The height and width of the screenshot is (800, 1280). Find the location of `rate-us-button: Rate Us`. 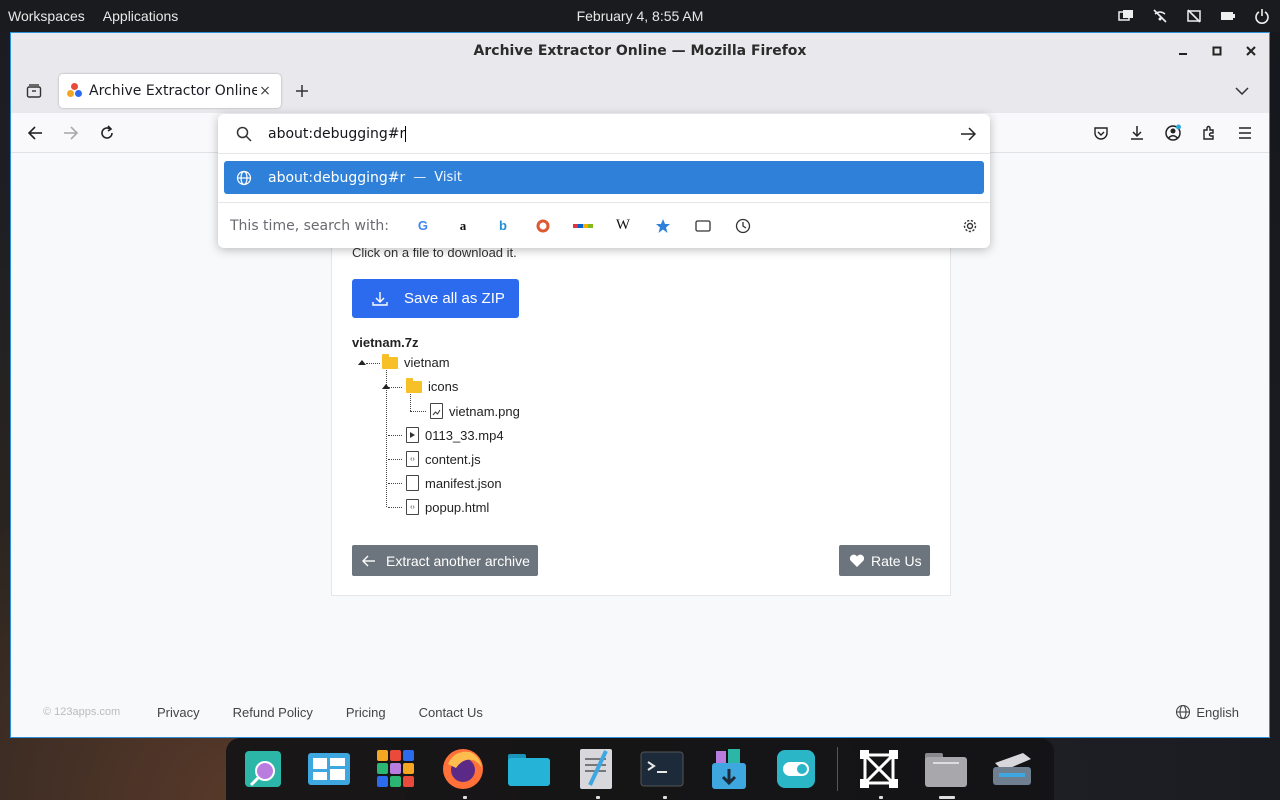

rate-us-button: Rate Us is located at coordinates (884, 560).